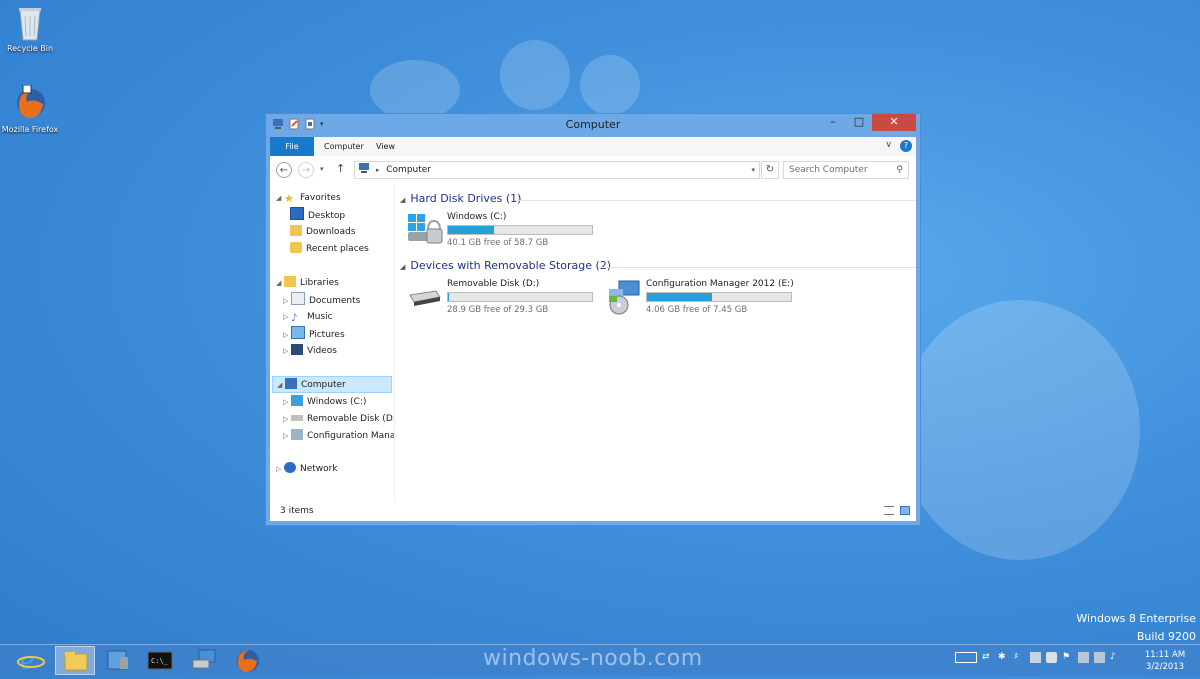 This screenshot has width=1200, height=679. I want to click on nav-item-removable-d: ▷ Removable Disk (D:), so click(338, 419).